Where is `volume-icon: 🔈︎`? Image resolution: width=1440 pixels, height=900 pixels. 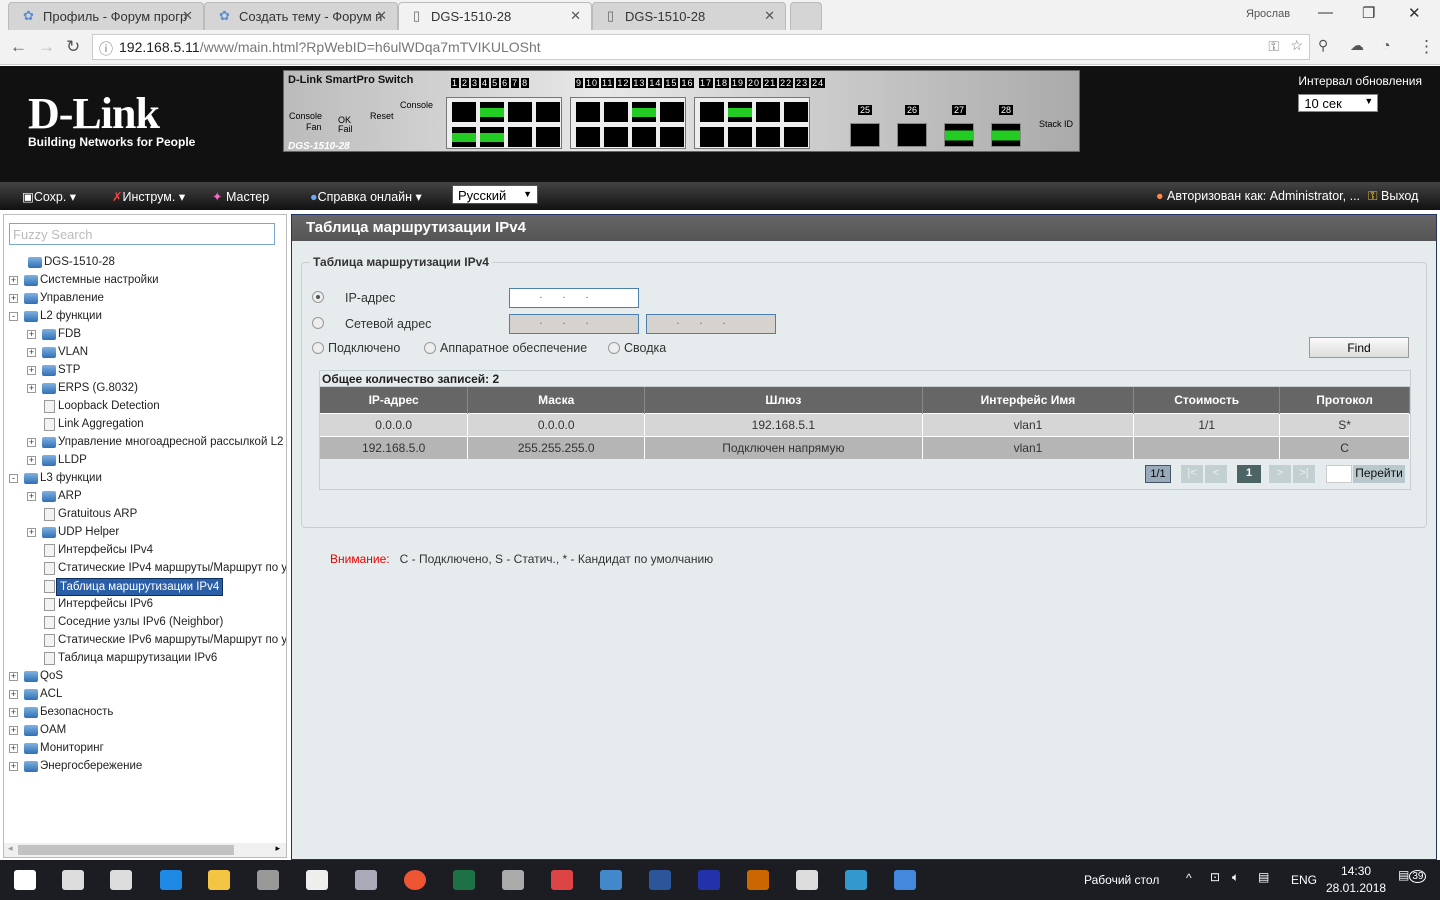 volume-icon: 🔈︎ is located at coordinates (1235, 877).